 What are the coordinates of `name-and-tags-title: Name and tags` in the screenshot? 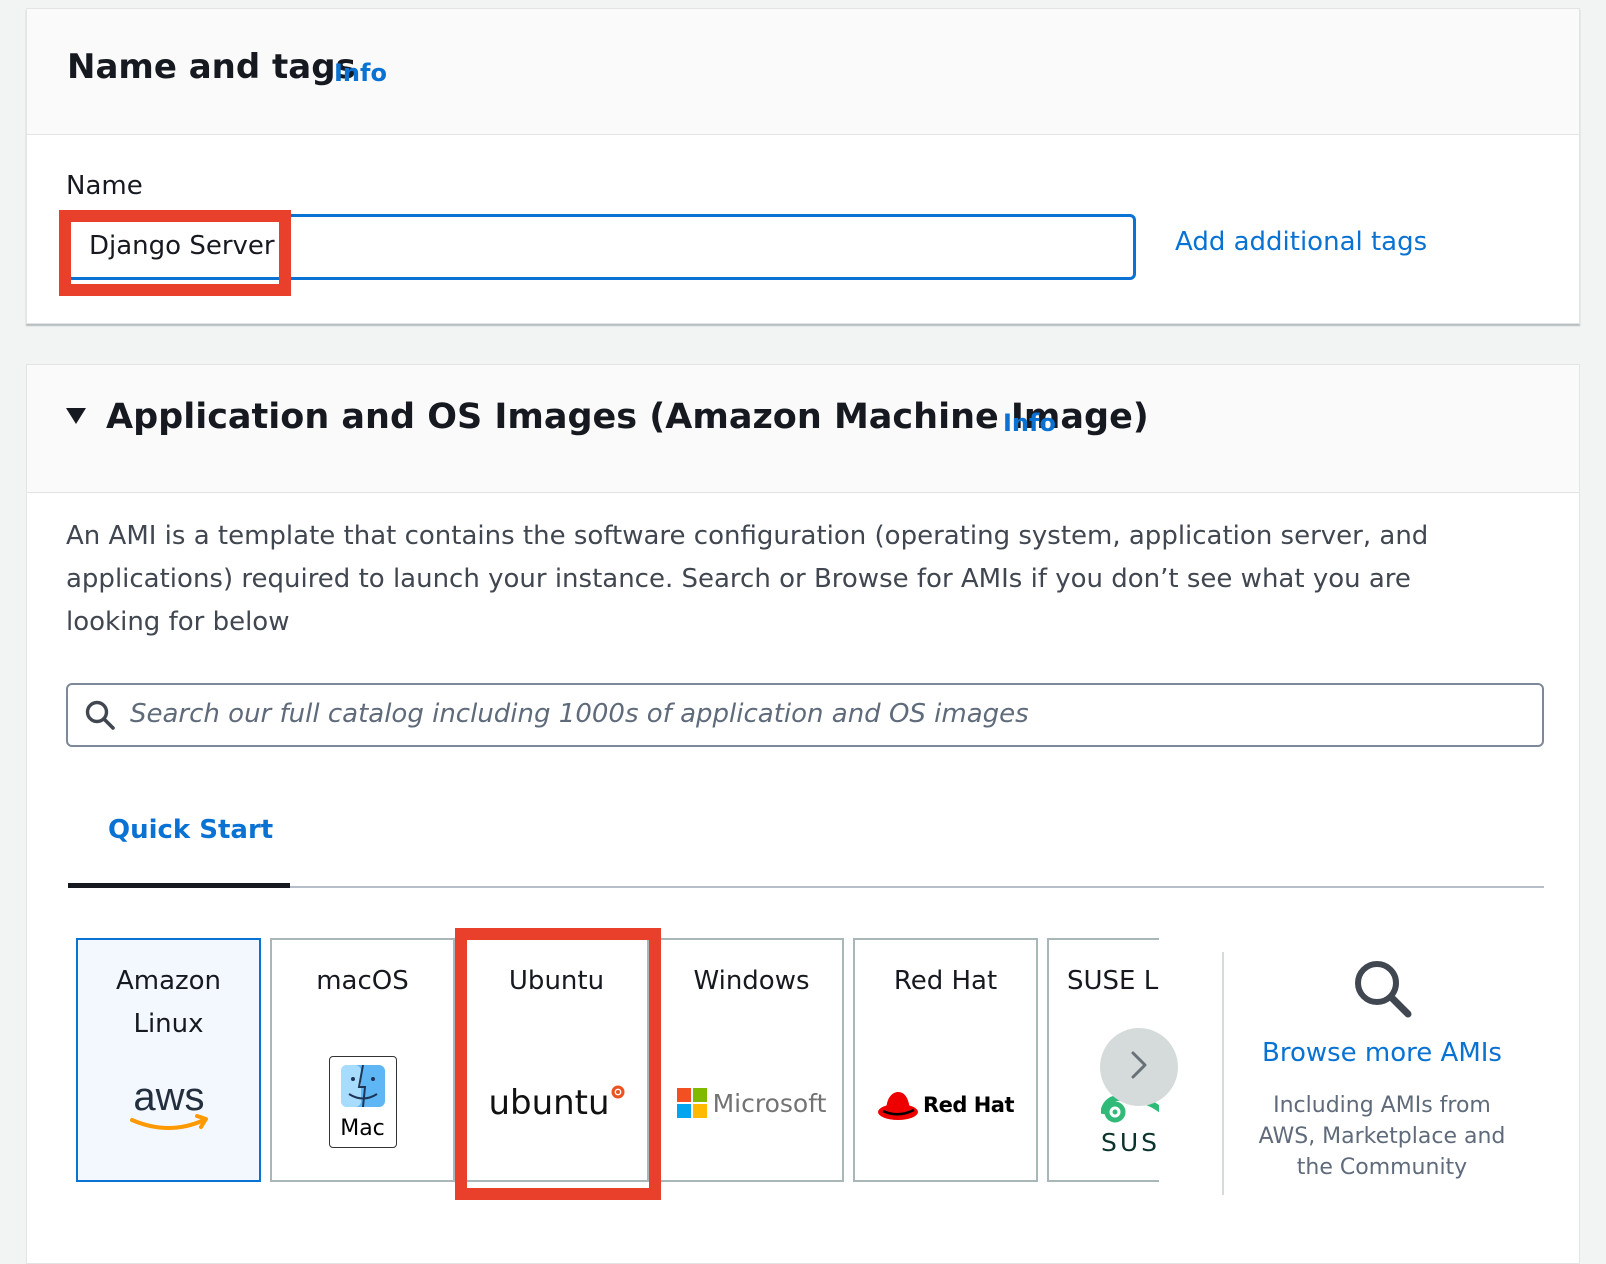 It's located at (211, 67).